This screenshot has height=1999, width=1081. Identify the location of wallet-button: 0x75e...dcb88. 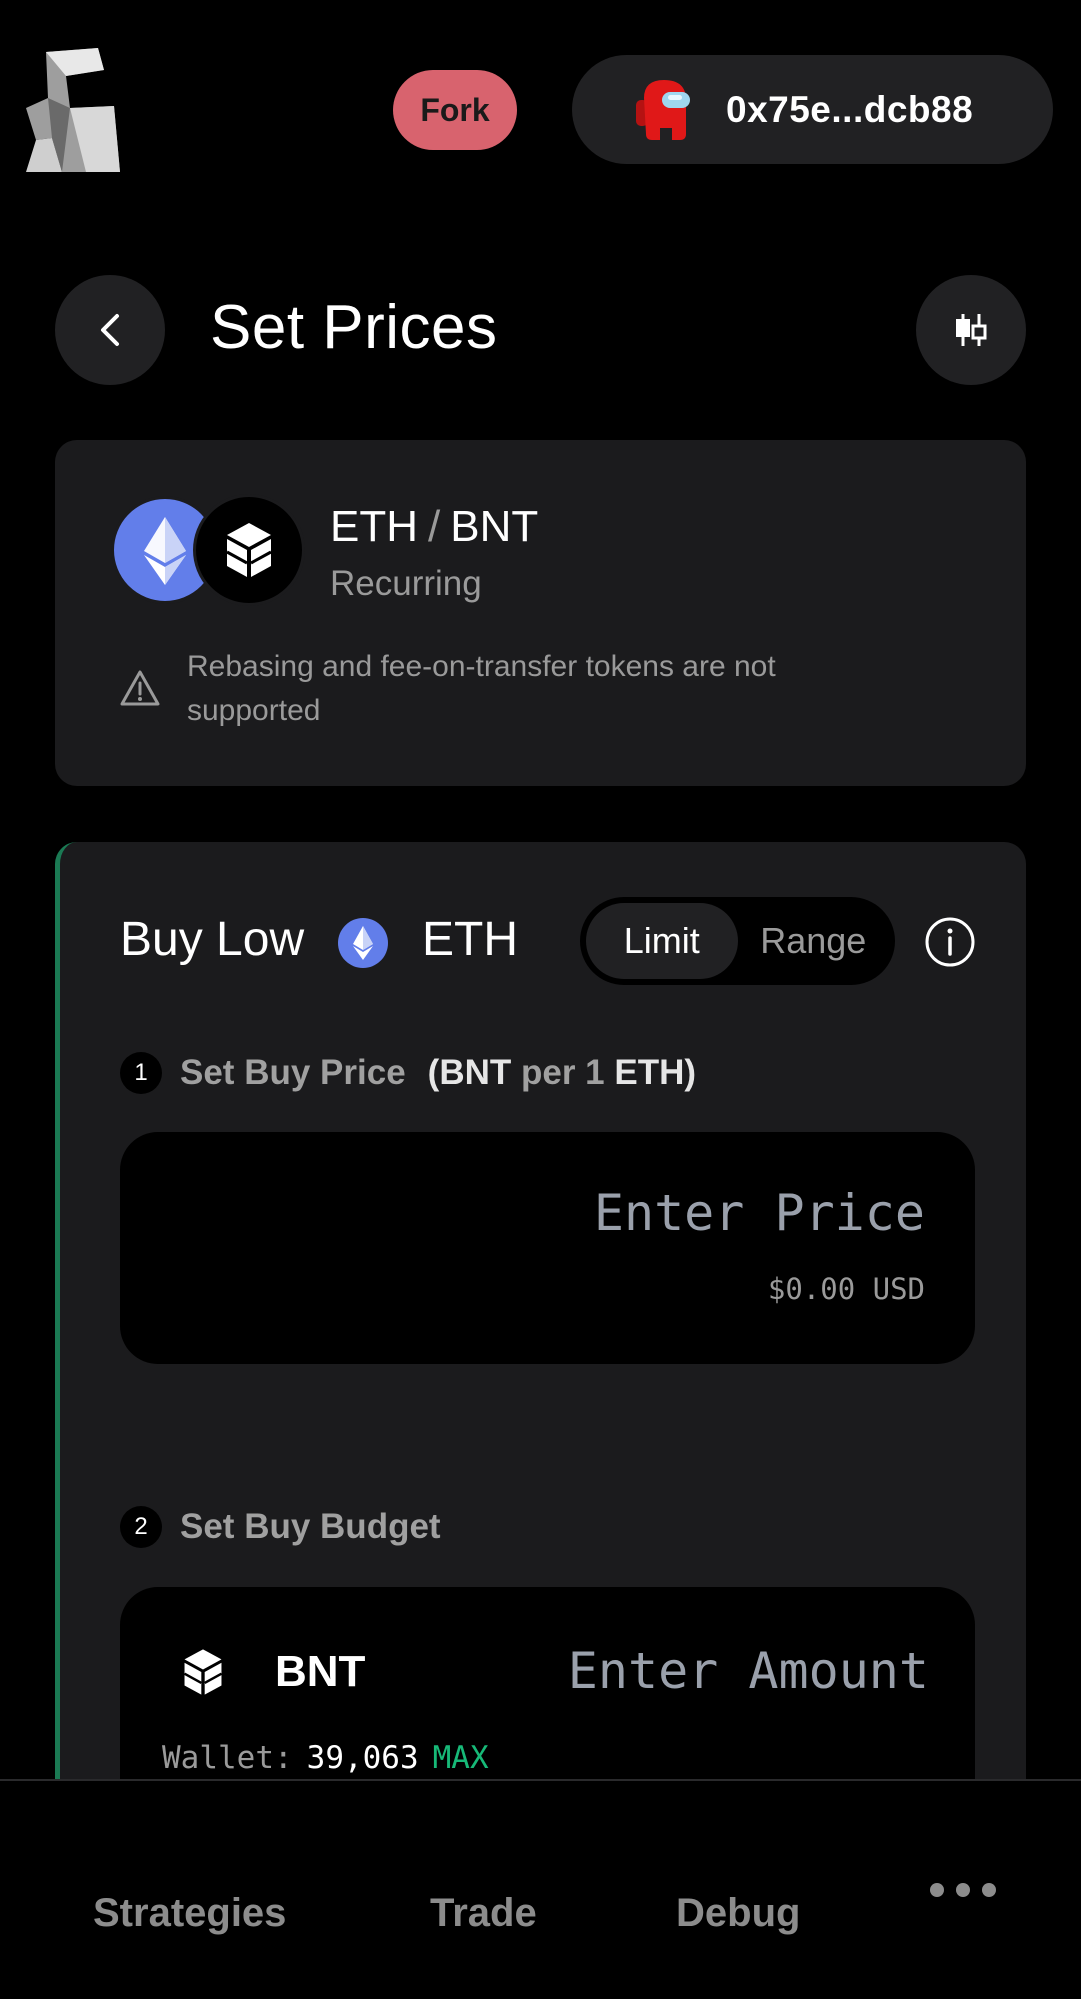
(812, 109).